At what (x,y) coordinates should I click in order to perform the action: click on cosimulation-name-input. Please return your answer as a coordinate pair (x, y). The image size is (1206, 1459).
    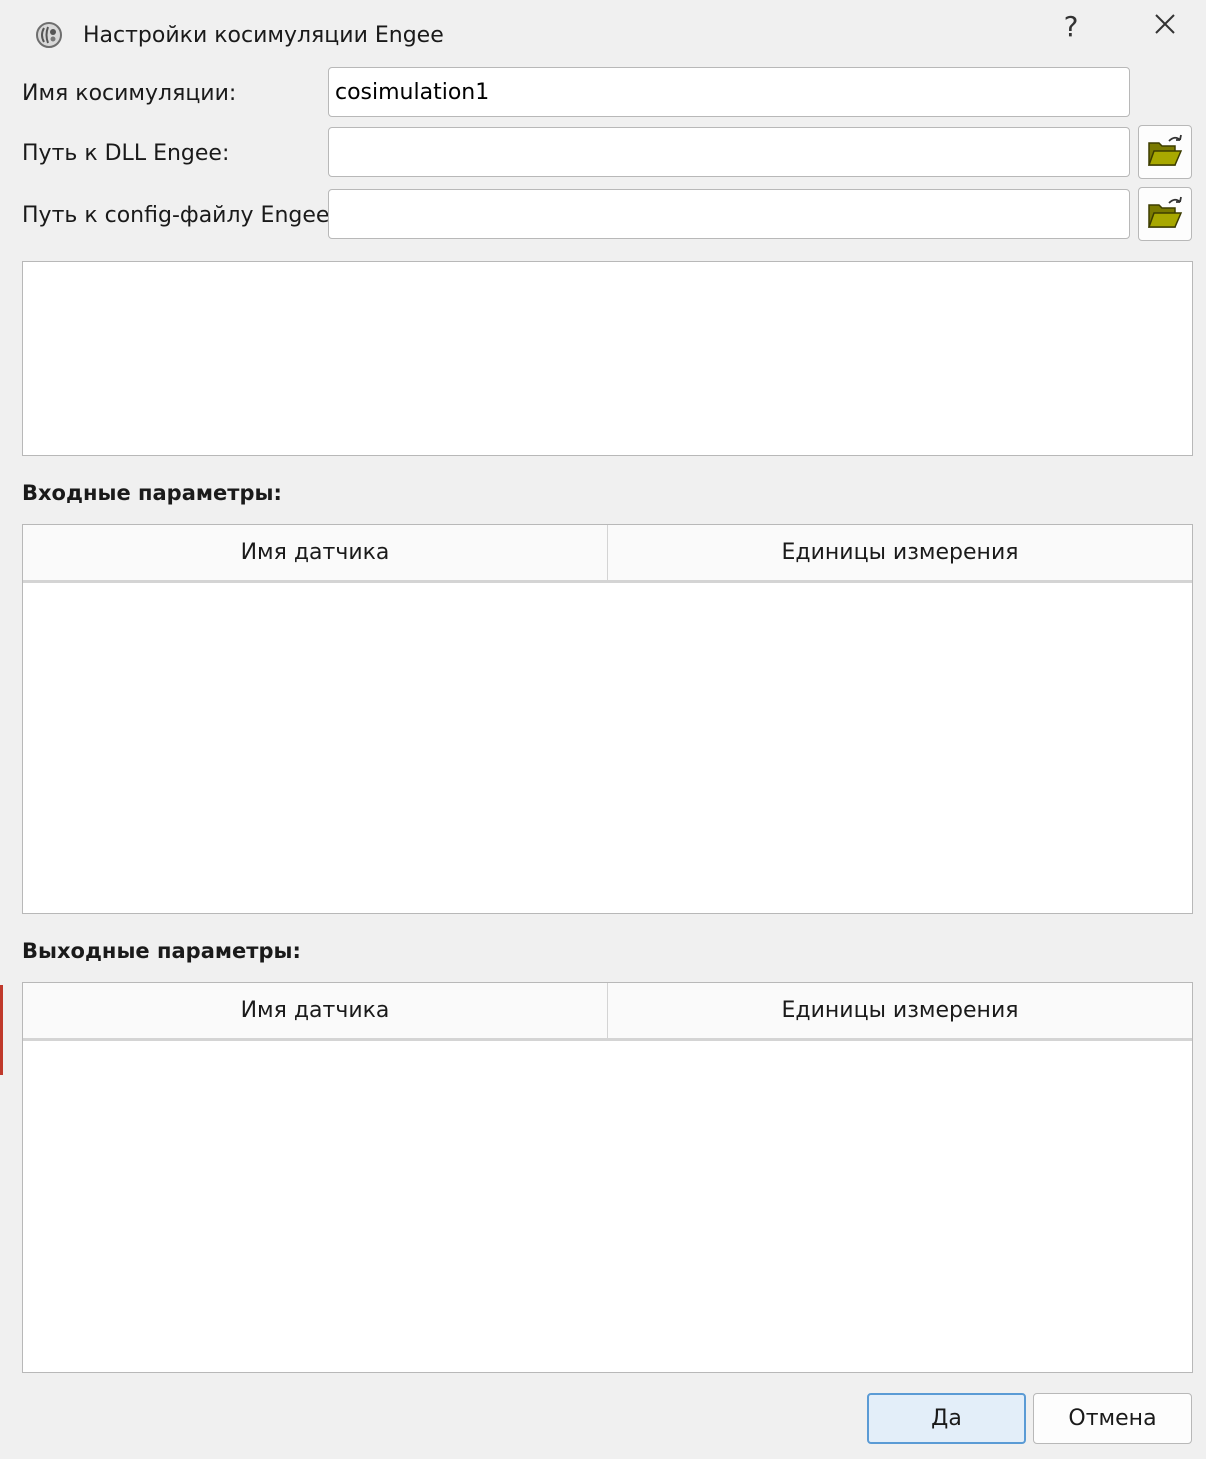
    Looking at the image, I should click on (729, 92).